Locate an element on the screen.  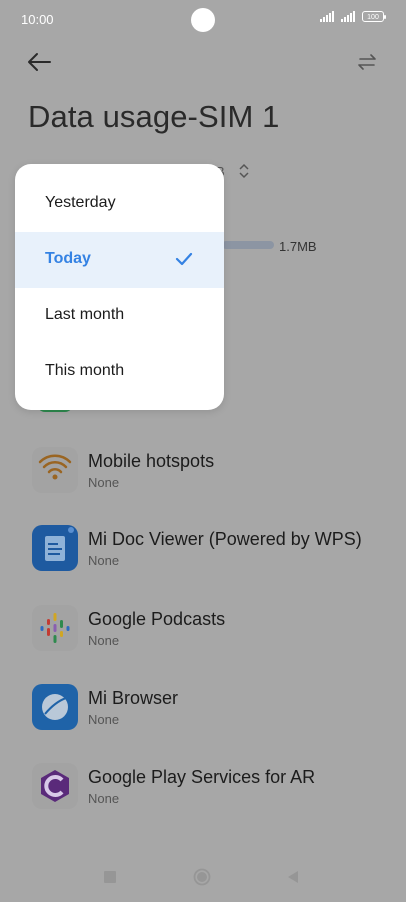
menu-item-last-month: Last month is located at coordinates (119, 316).